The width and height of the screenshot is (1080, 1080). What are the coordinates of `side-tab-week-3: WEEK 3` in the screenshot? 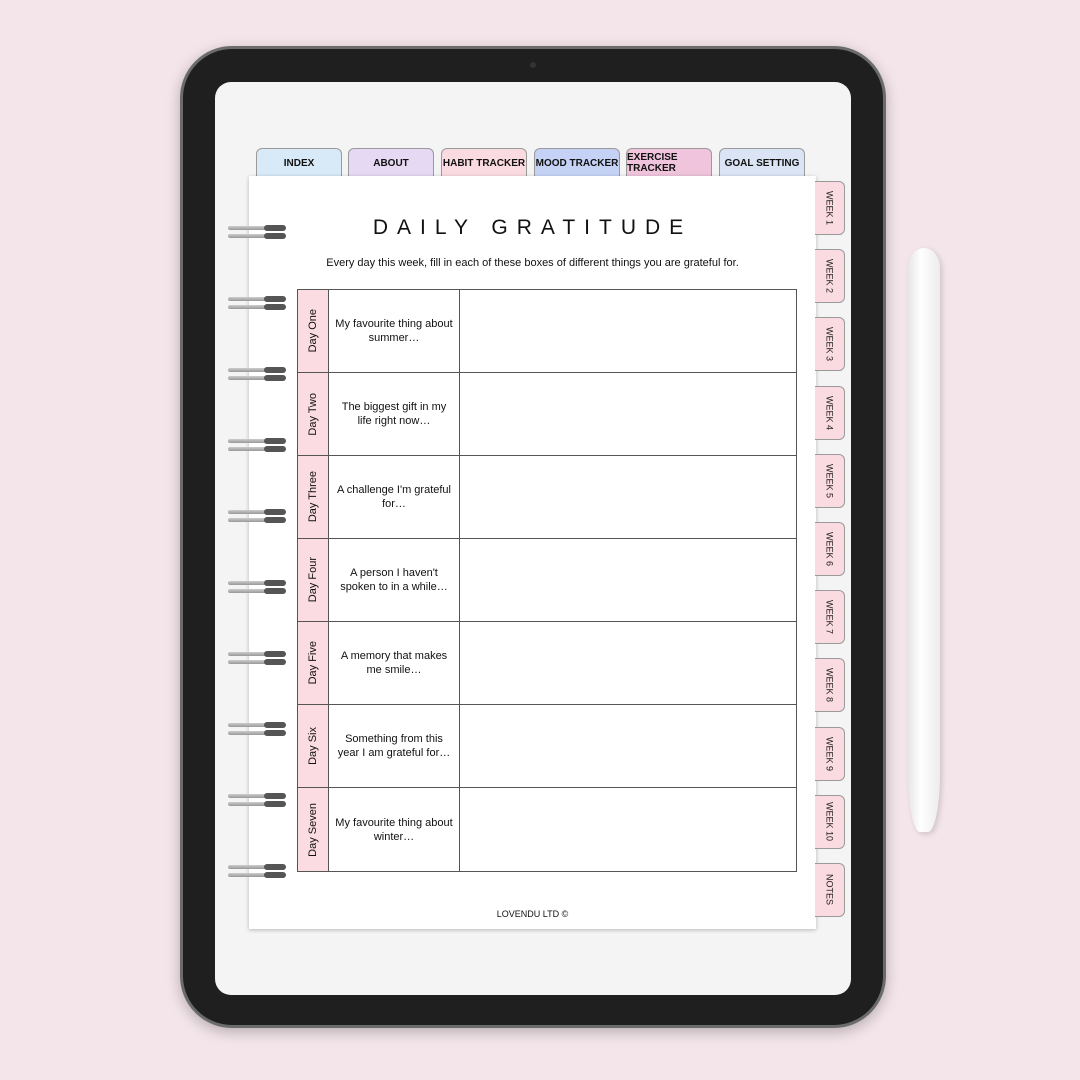 It's located at (830, 344).